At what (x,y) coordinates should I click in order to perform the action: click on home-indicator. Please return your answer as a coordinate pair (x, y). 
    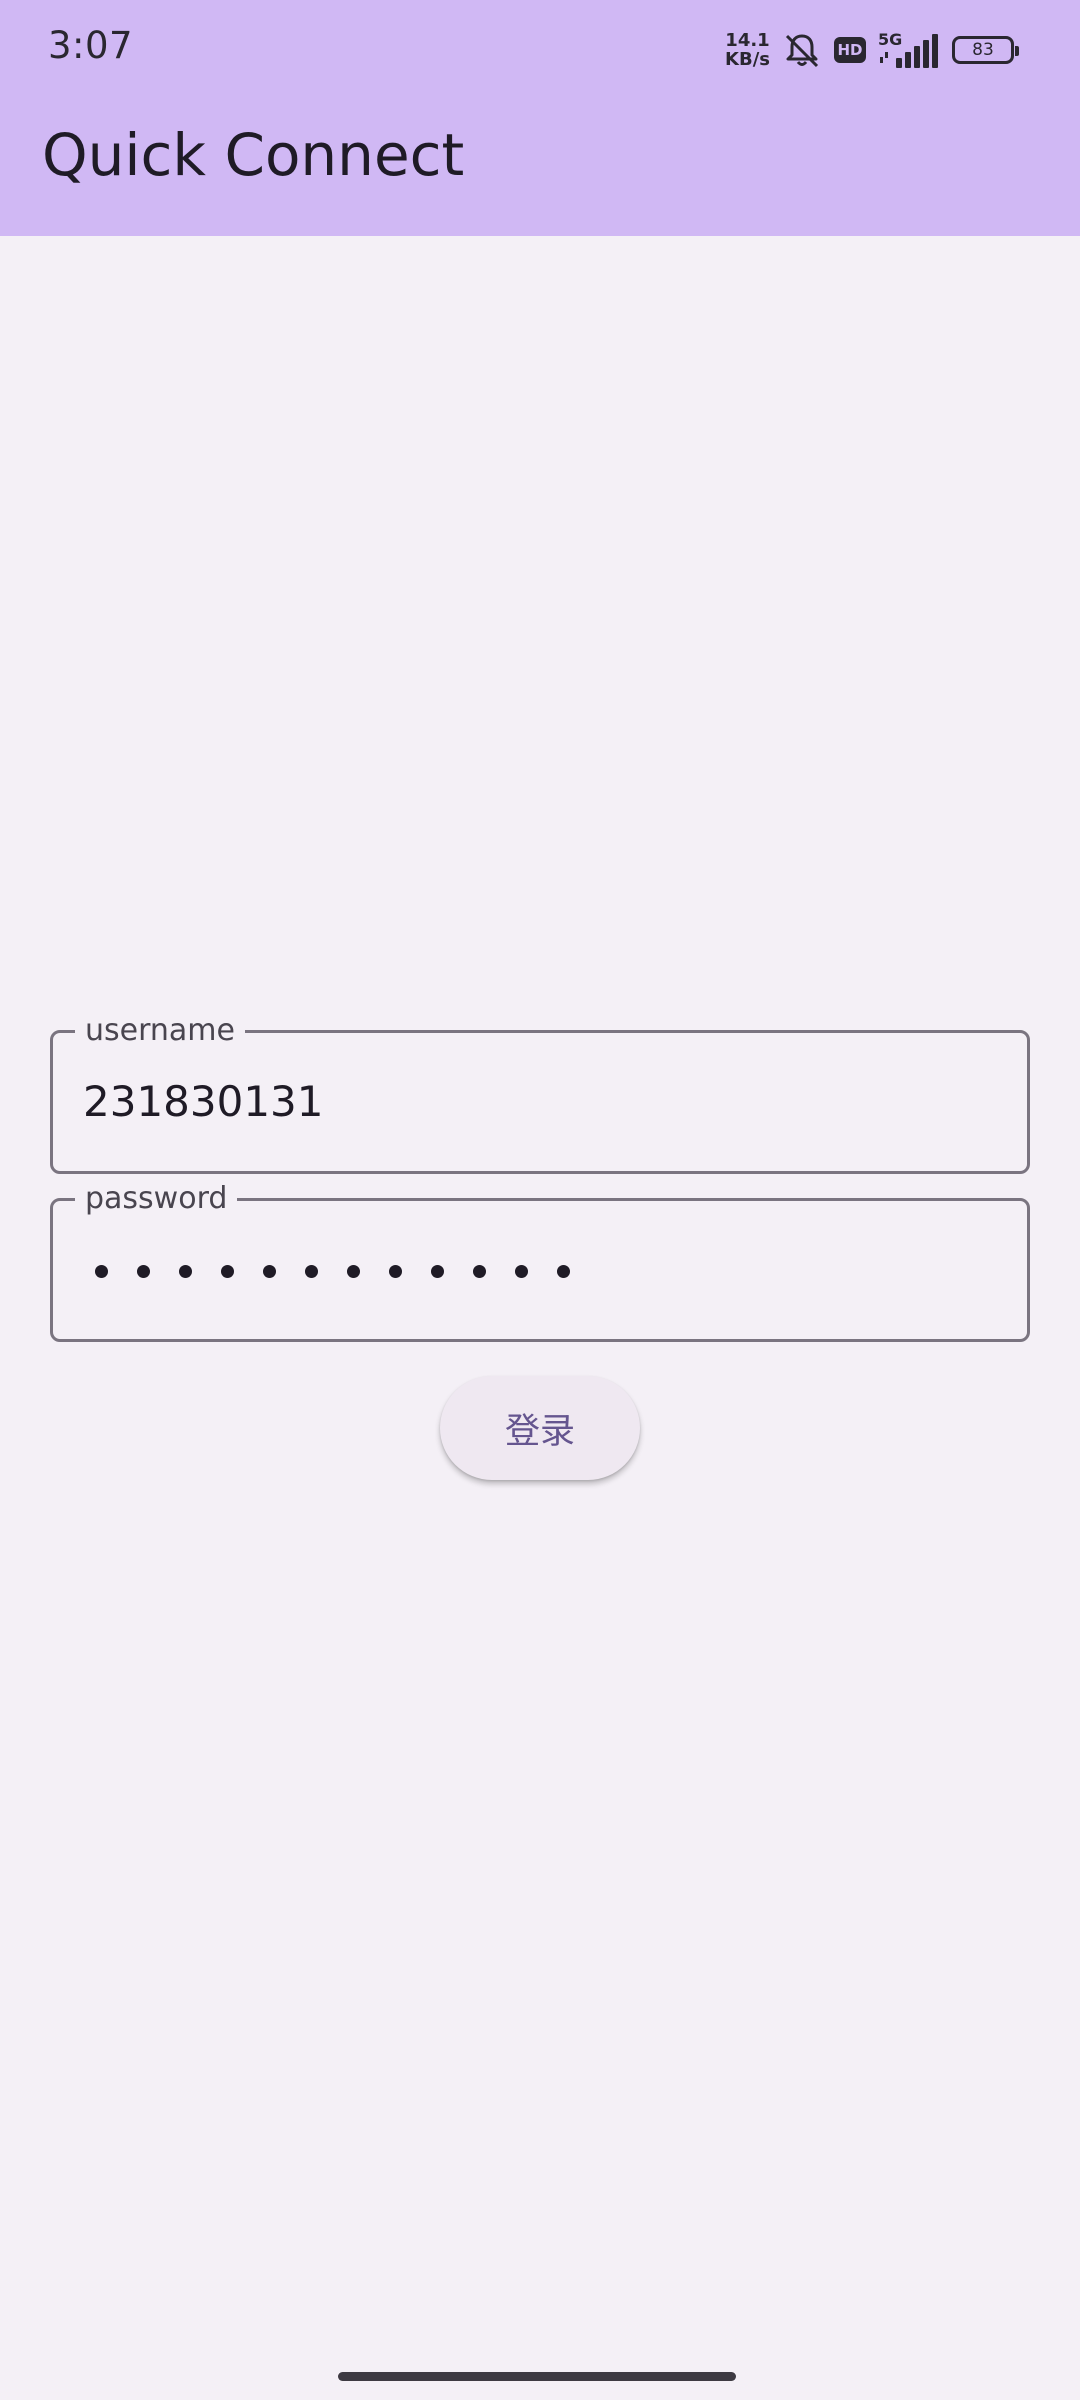
    Looking at the image, I should click on (537, 2376).